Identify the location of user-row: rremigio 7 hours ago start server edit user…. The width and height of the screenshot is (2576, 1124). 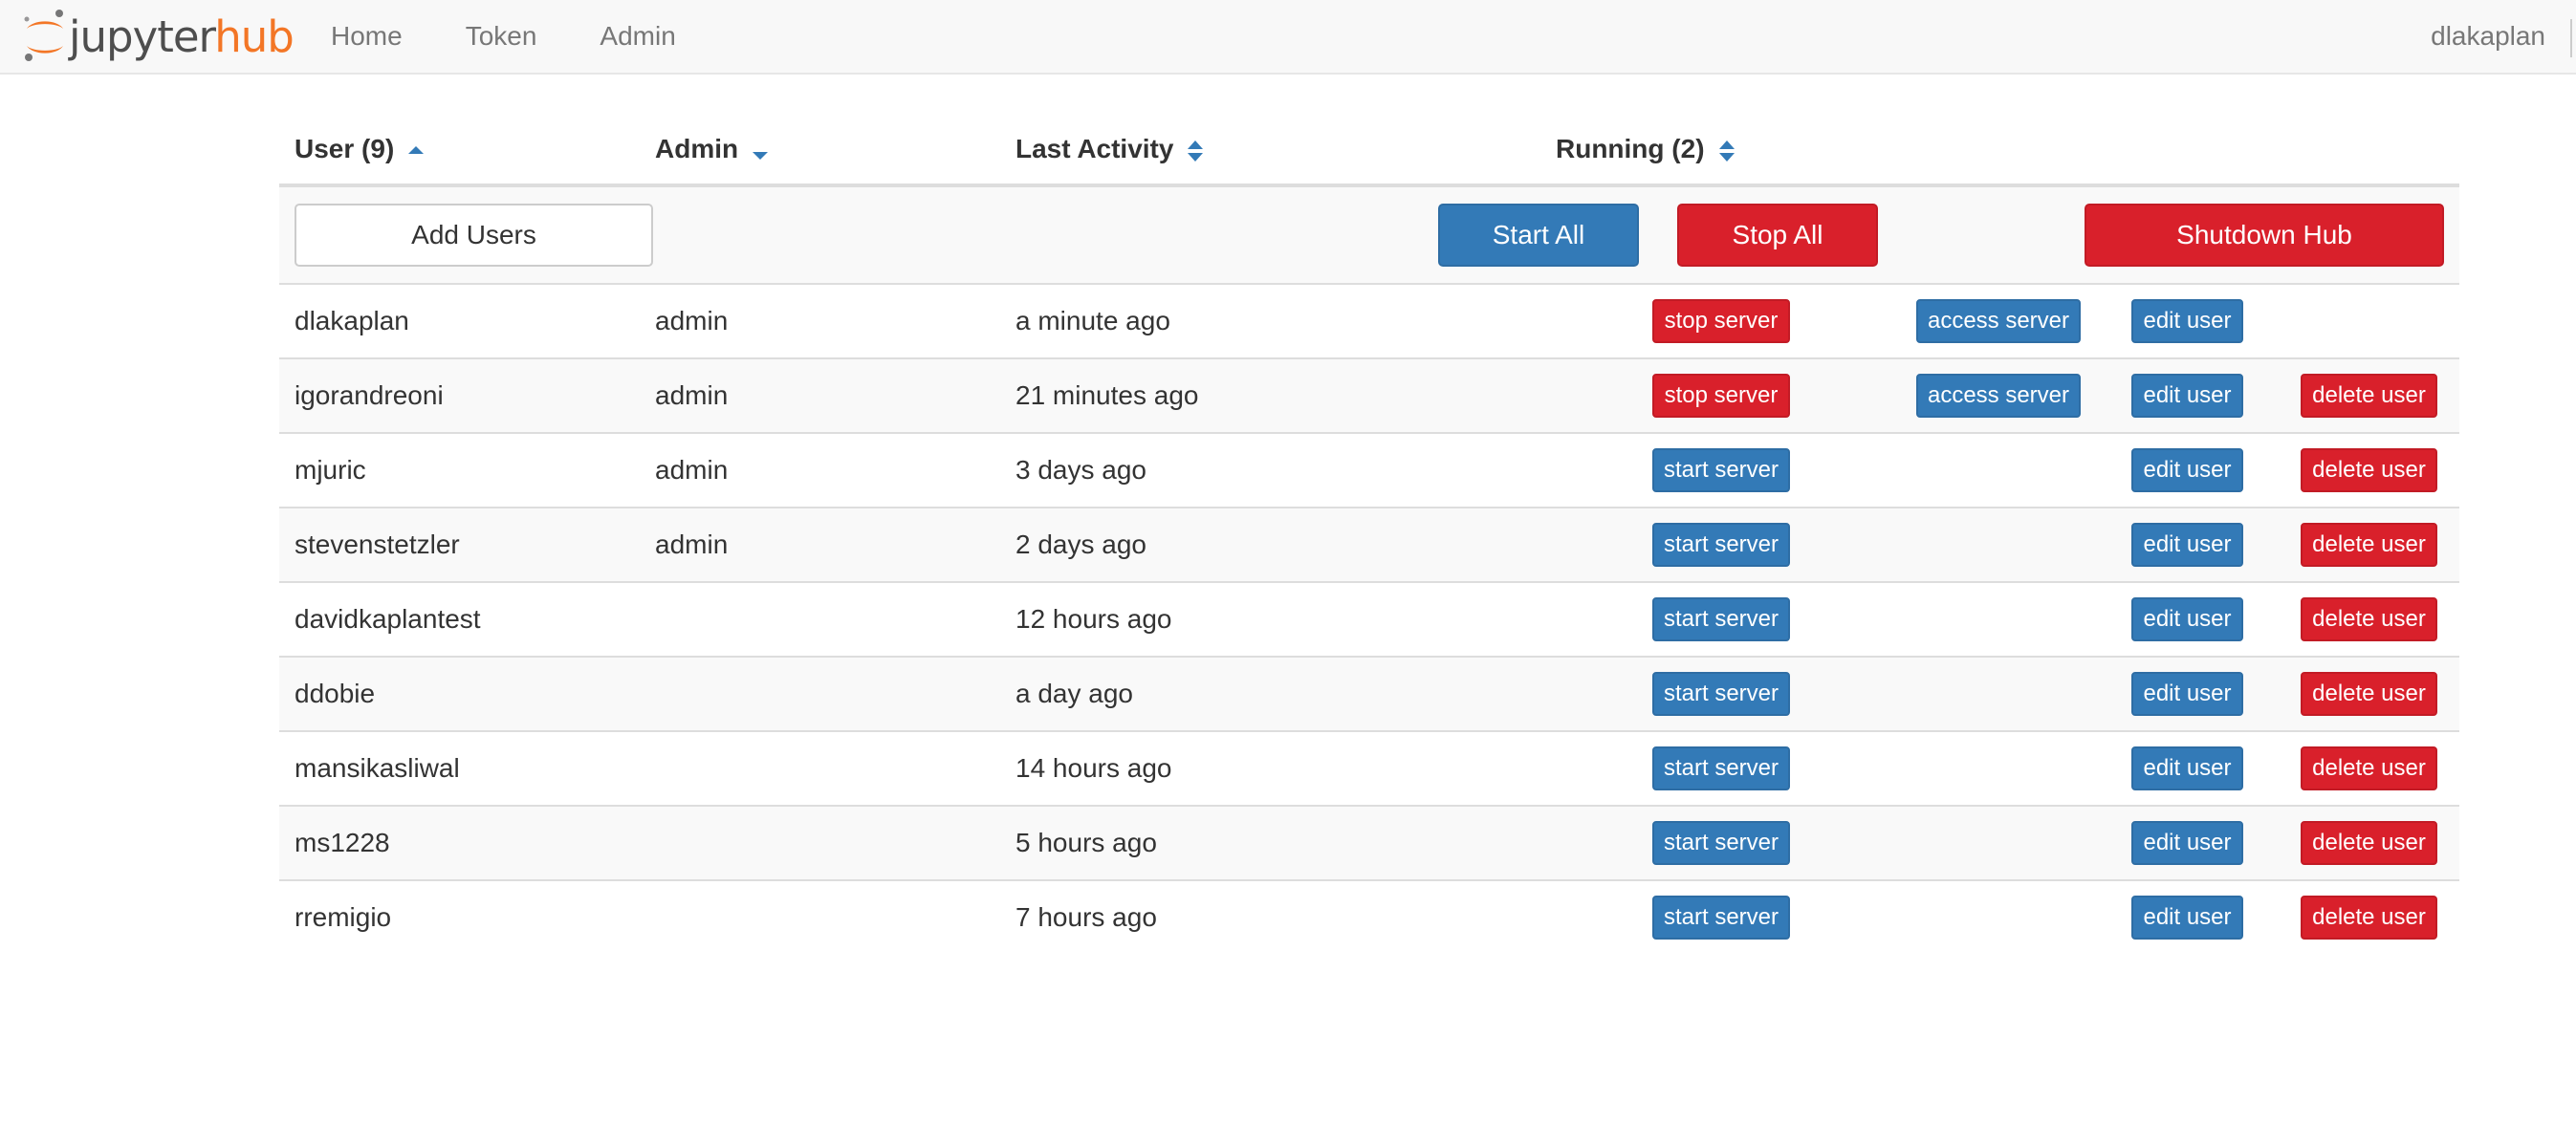
(1369, 916).